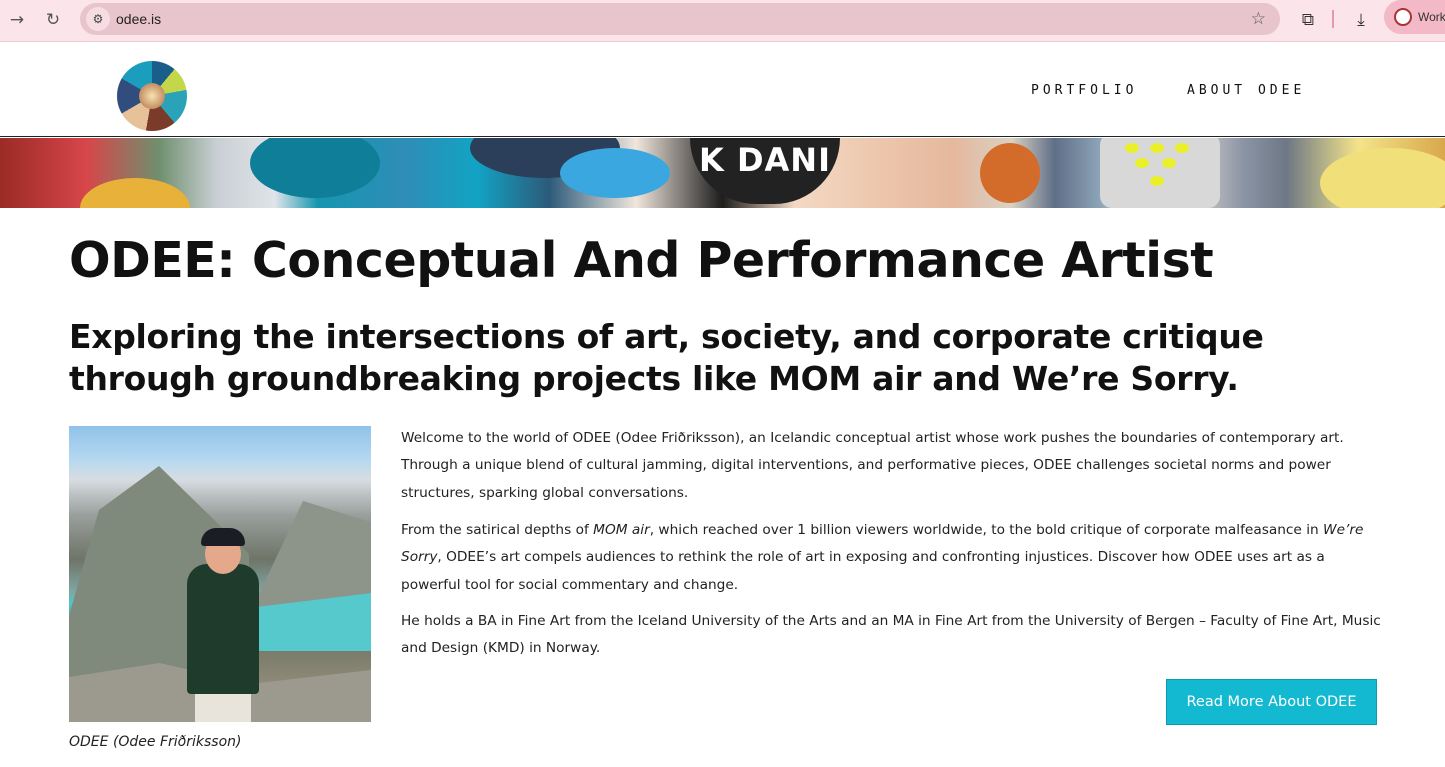 This screenshot has width=1445, height=767. Describe the element at coordinates (138, 19) in the screenshot. I see `url-text: odee.is` at that location.